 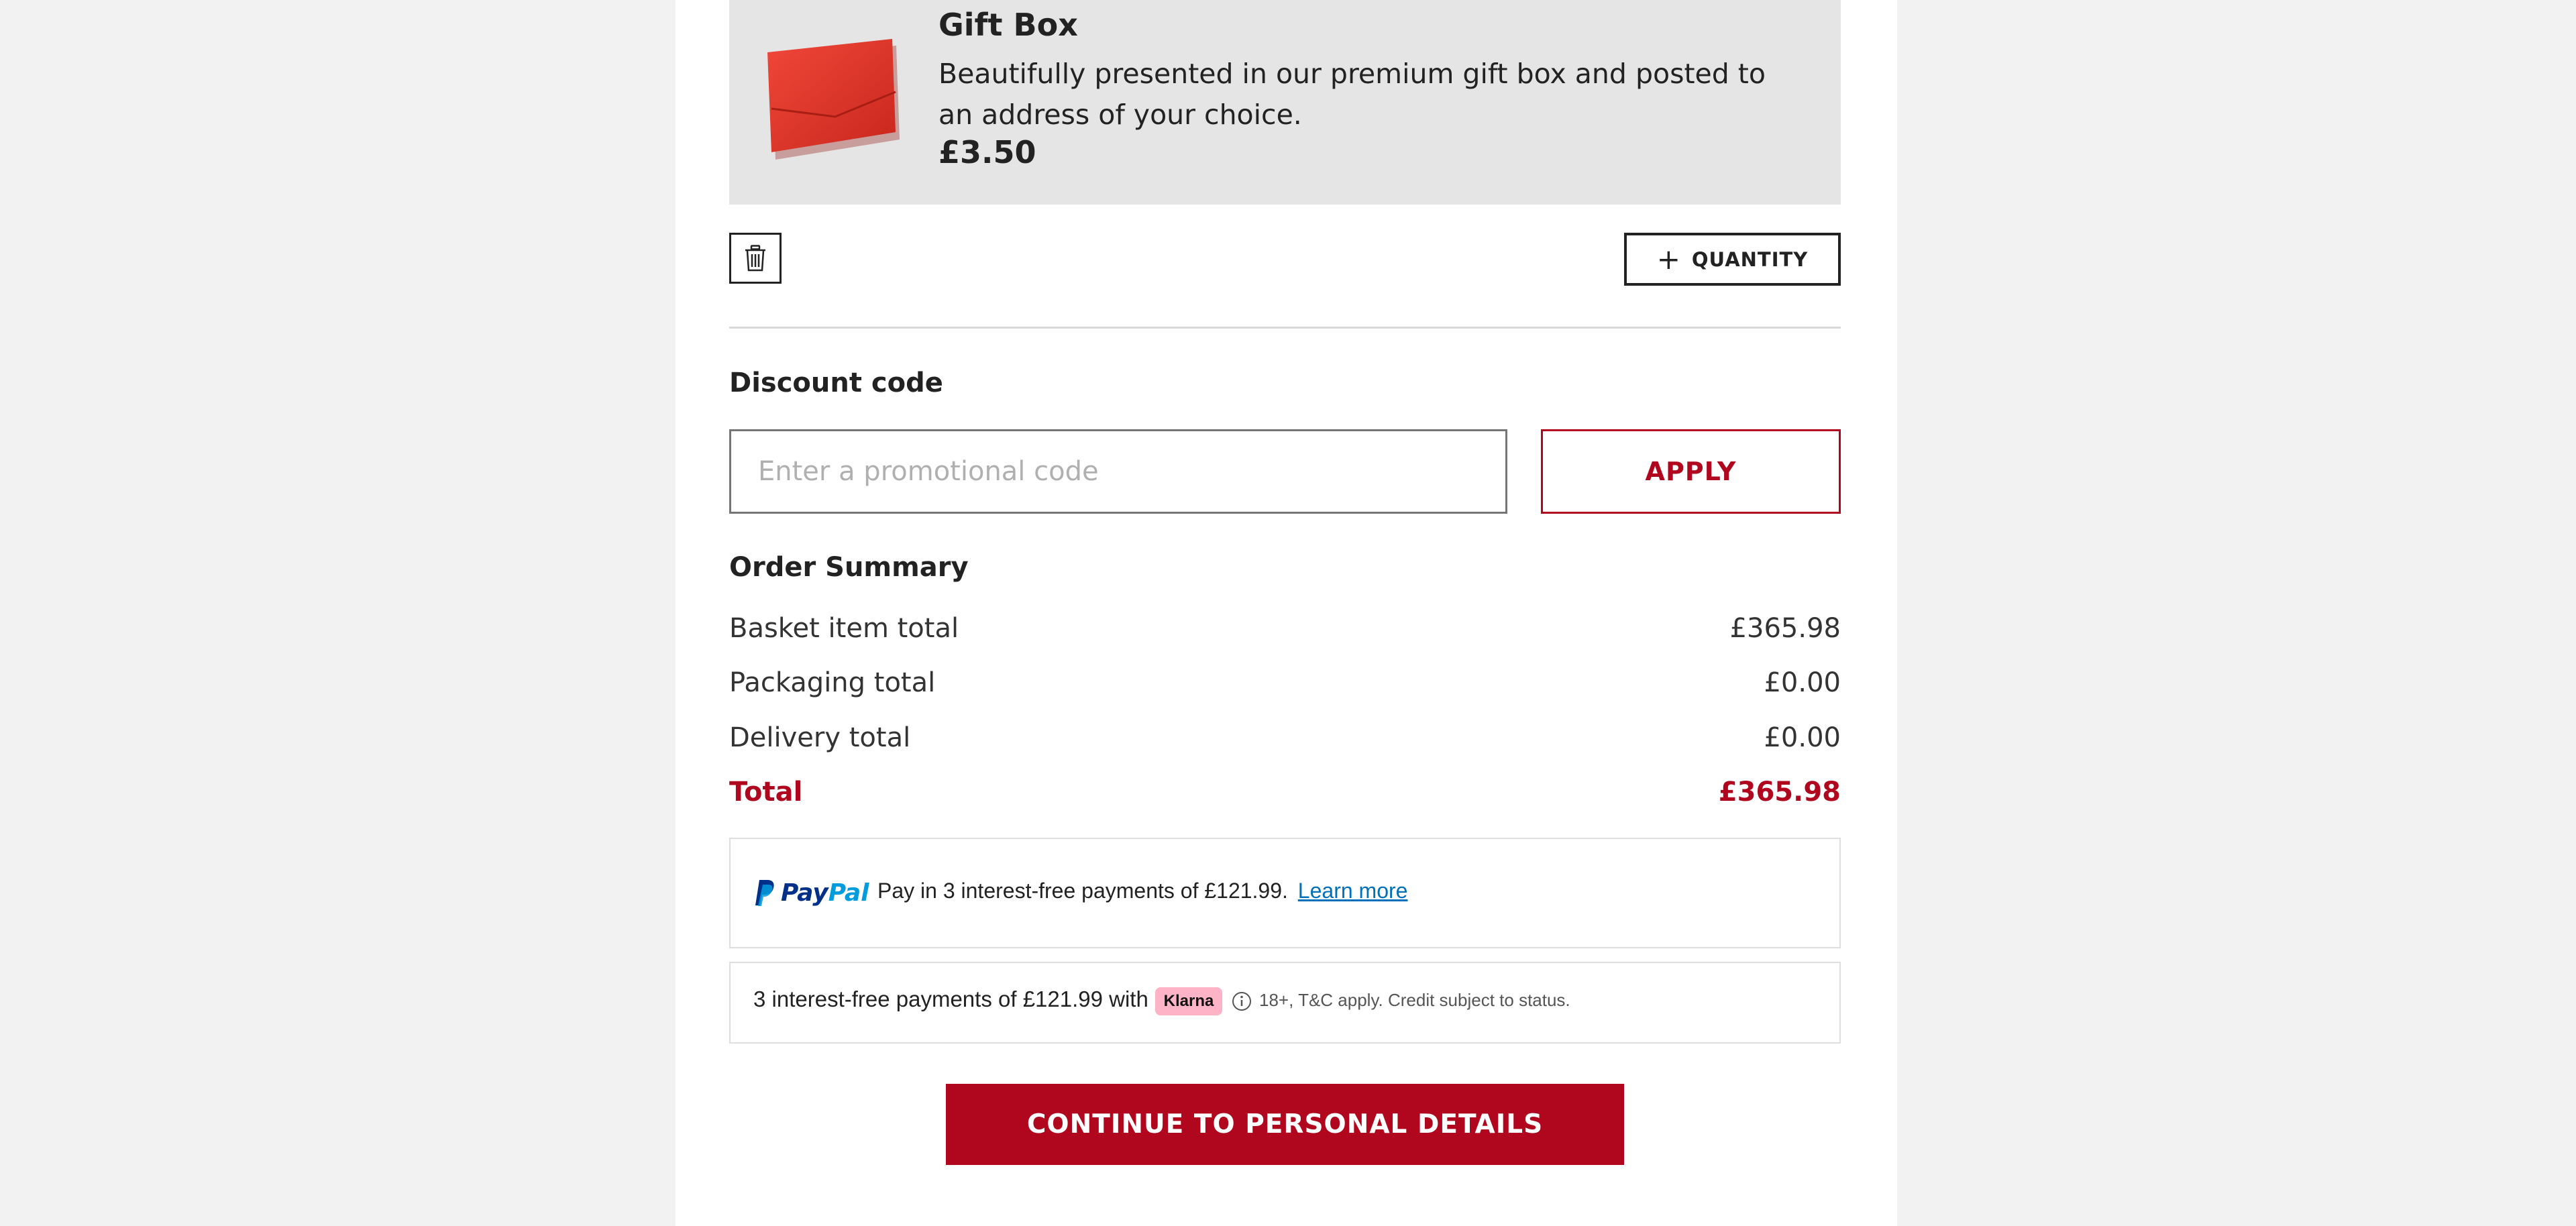 I want to click on trash-icon, so click(x=755, y=258).